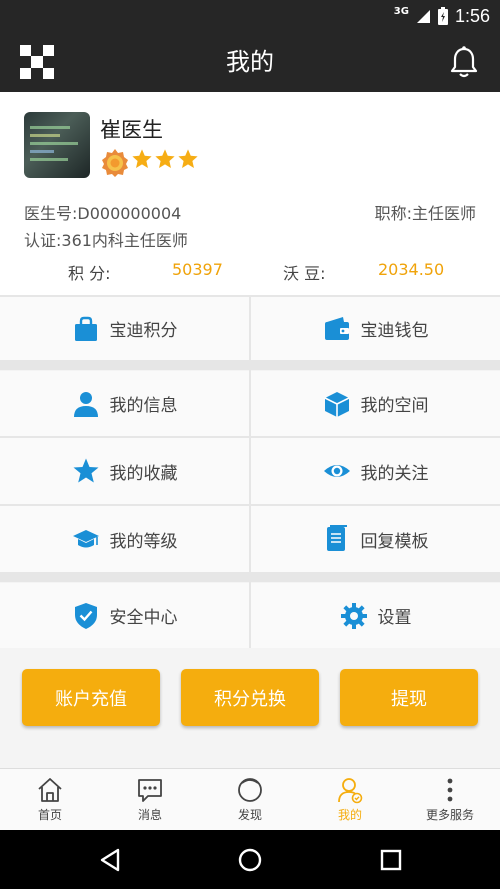  I want to click on graduation-cap-icon, so click(85, 539).